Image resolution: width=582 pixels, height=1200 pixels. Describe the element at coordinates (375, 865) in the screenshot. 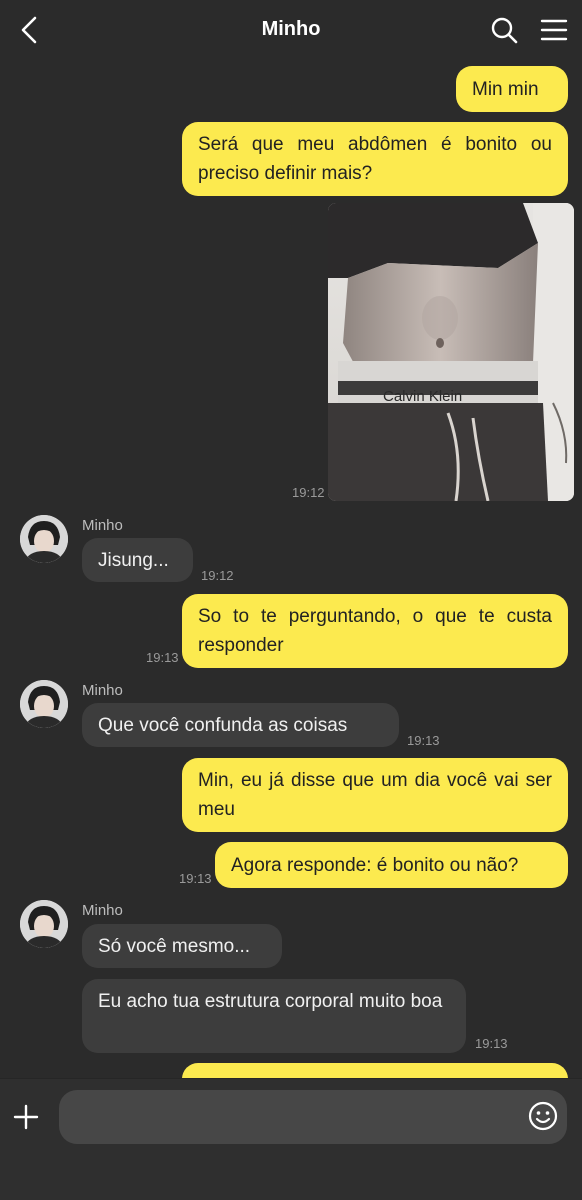

I see `message-text: Agora responde: é bonito ou não?` at that location.